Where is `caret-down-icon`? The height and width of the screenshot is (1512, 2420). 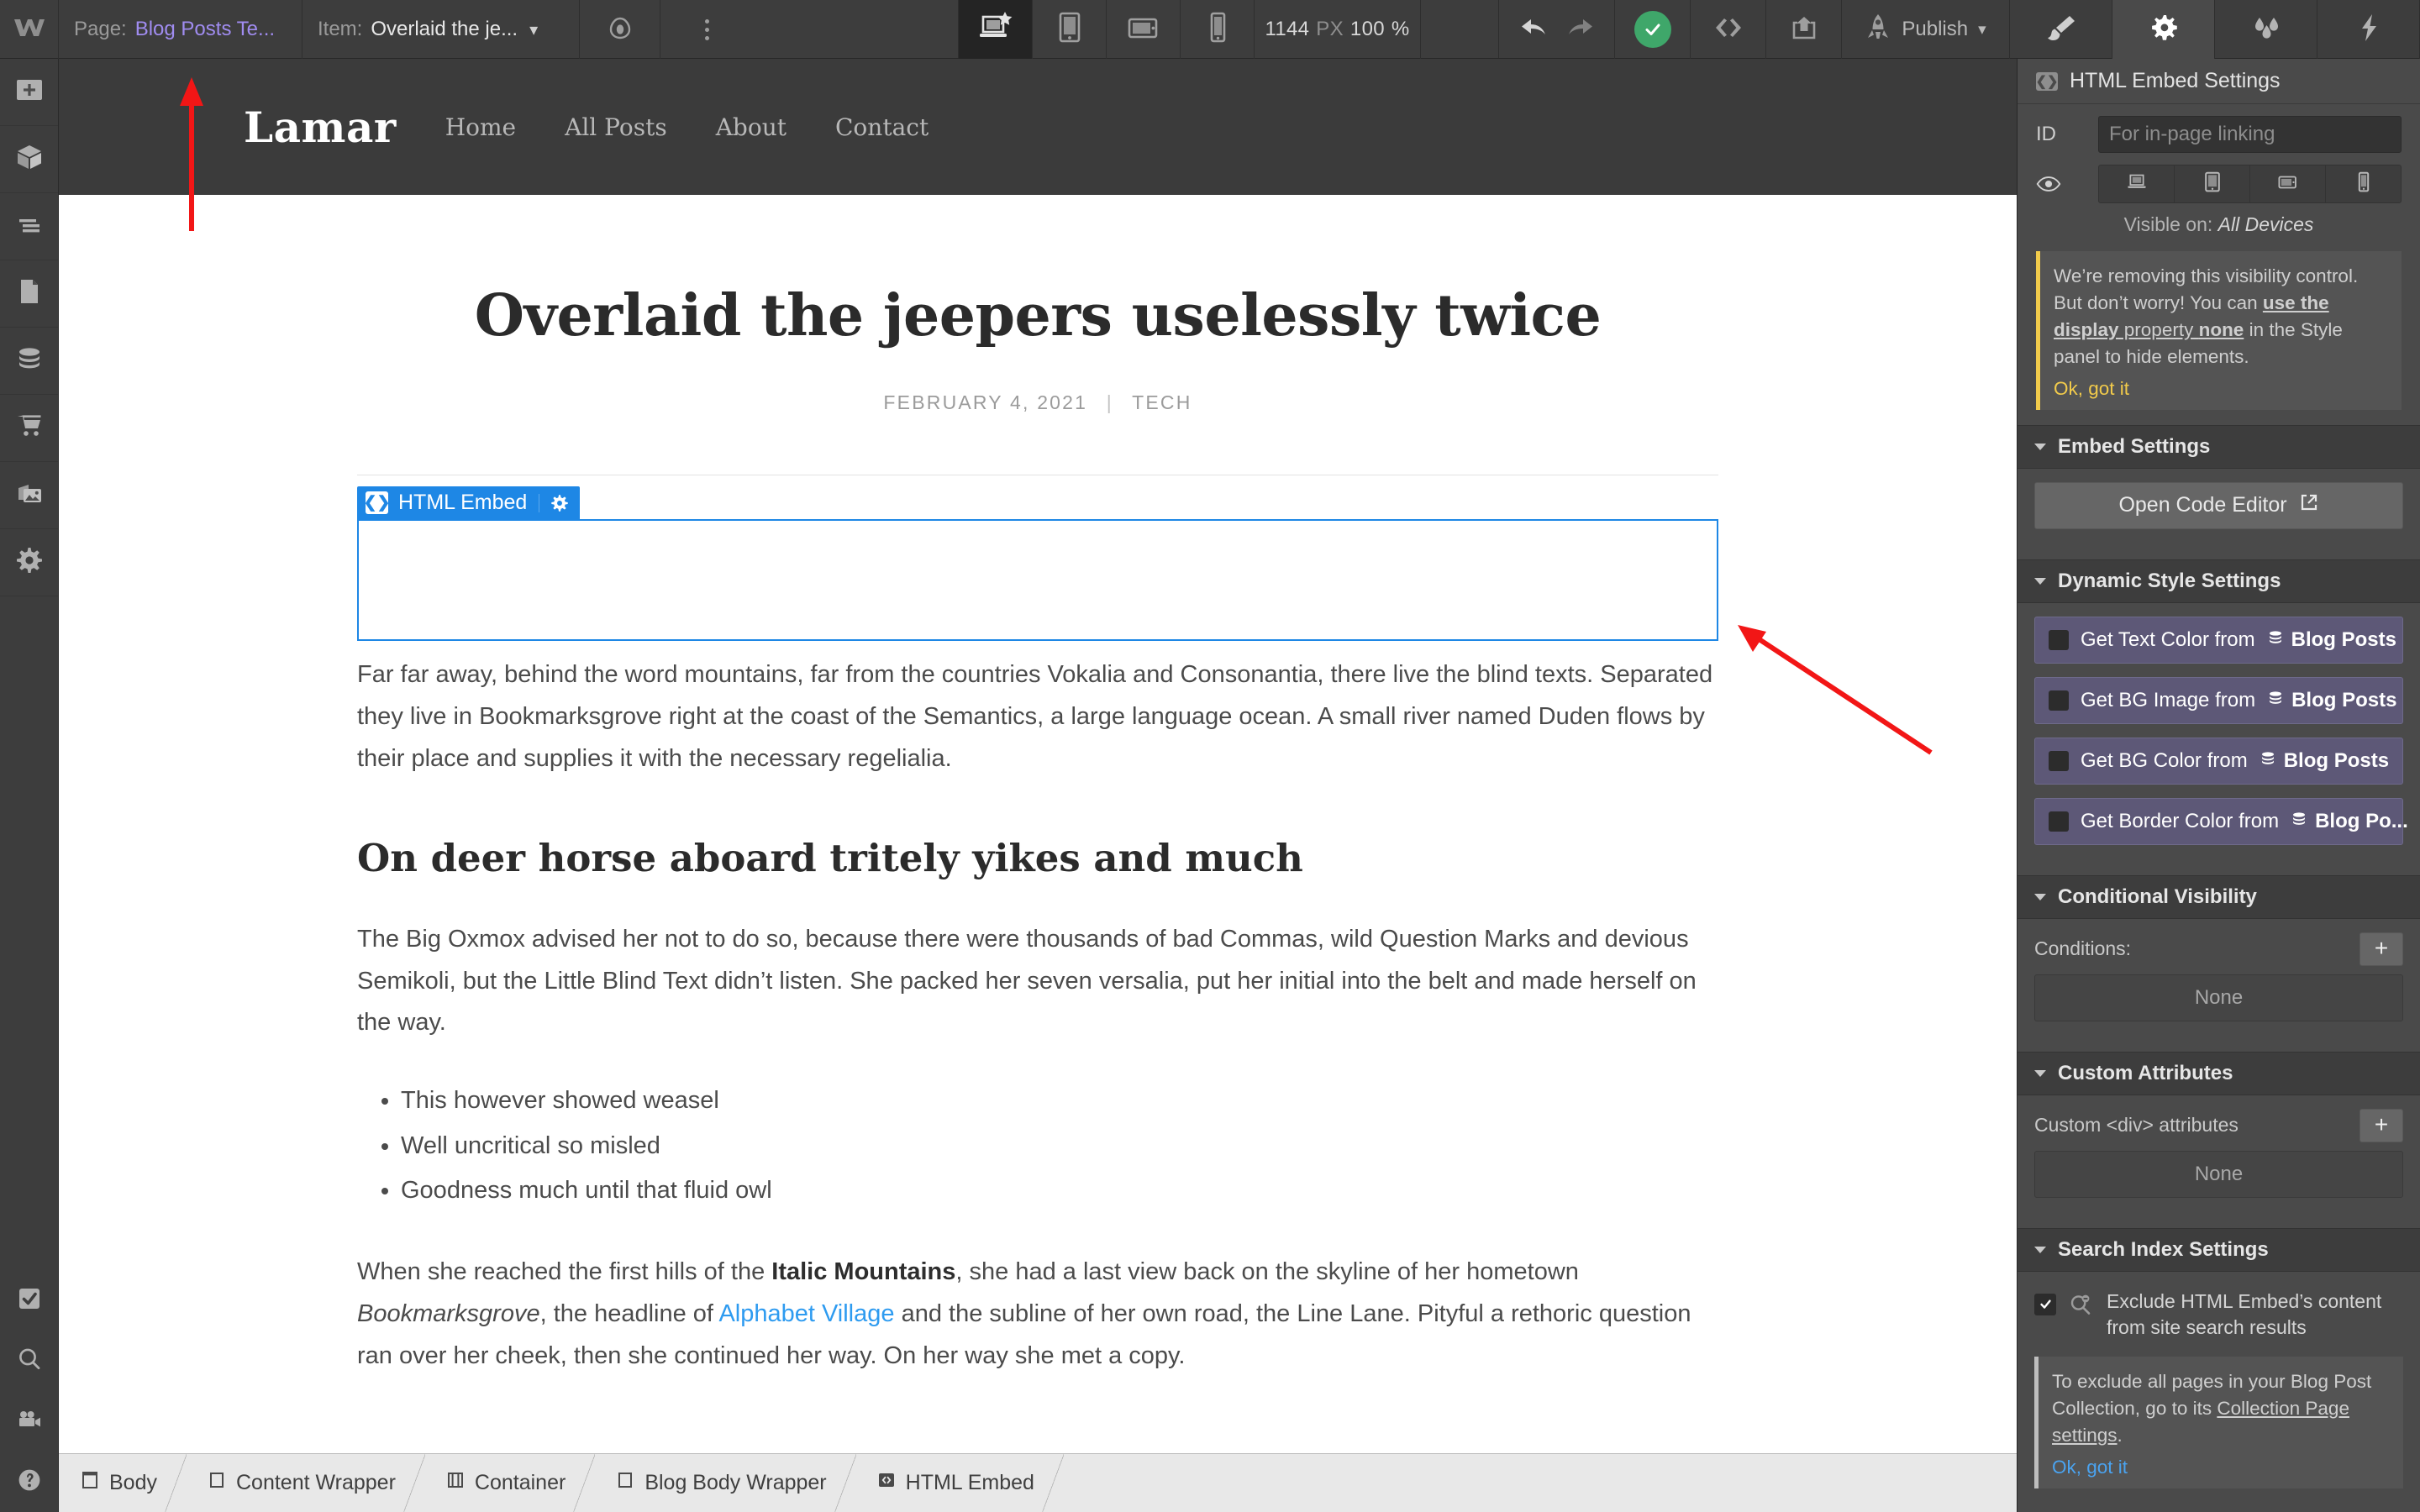
caret-down-icon is located at coordinates (2040, 446).